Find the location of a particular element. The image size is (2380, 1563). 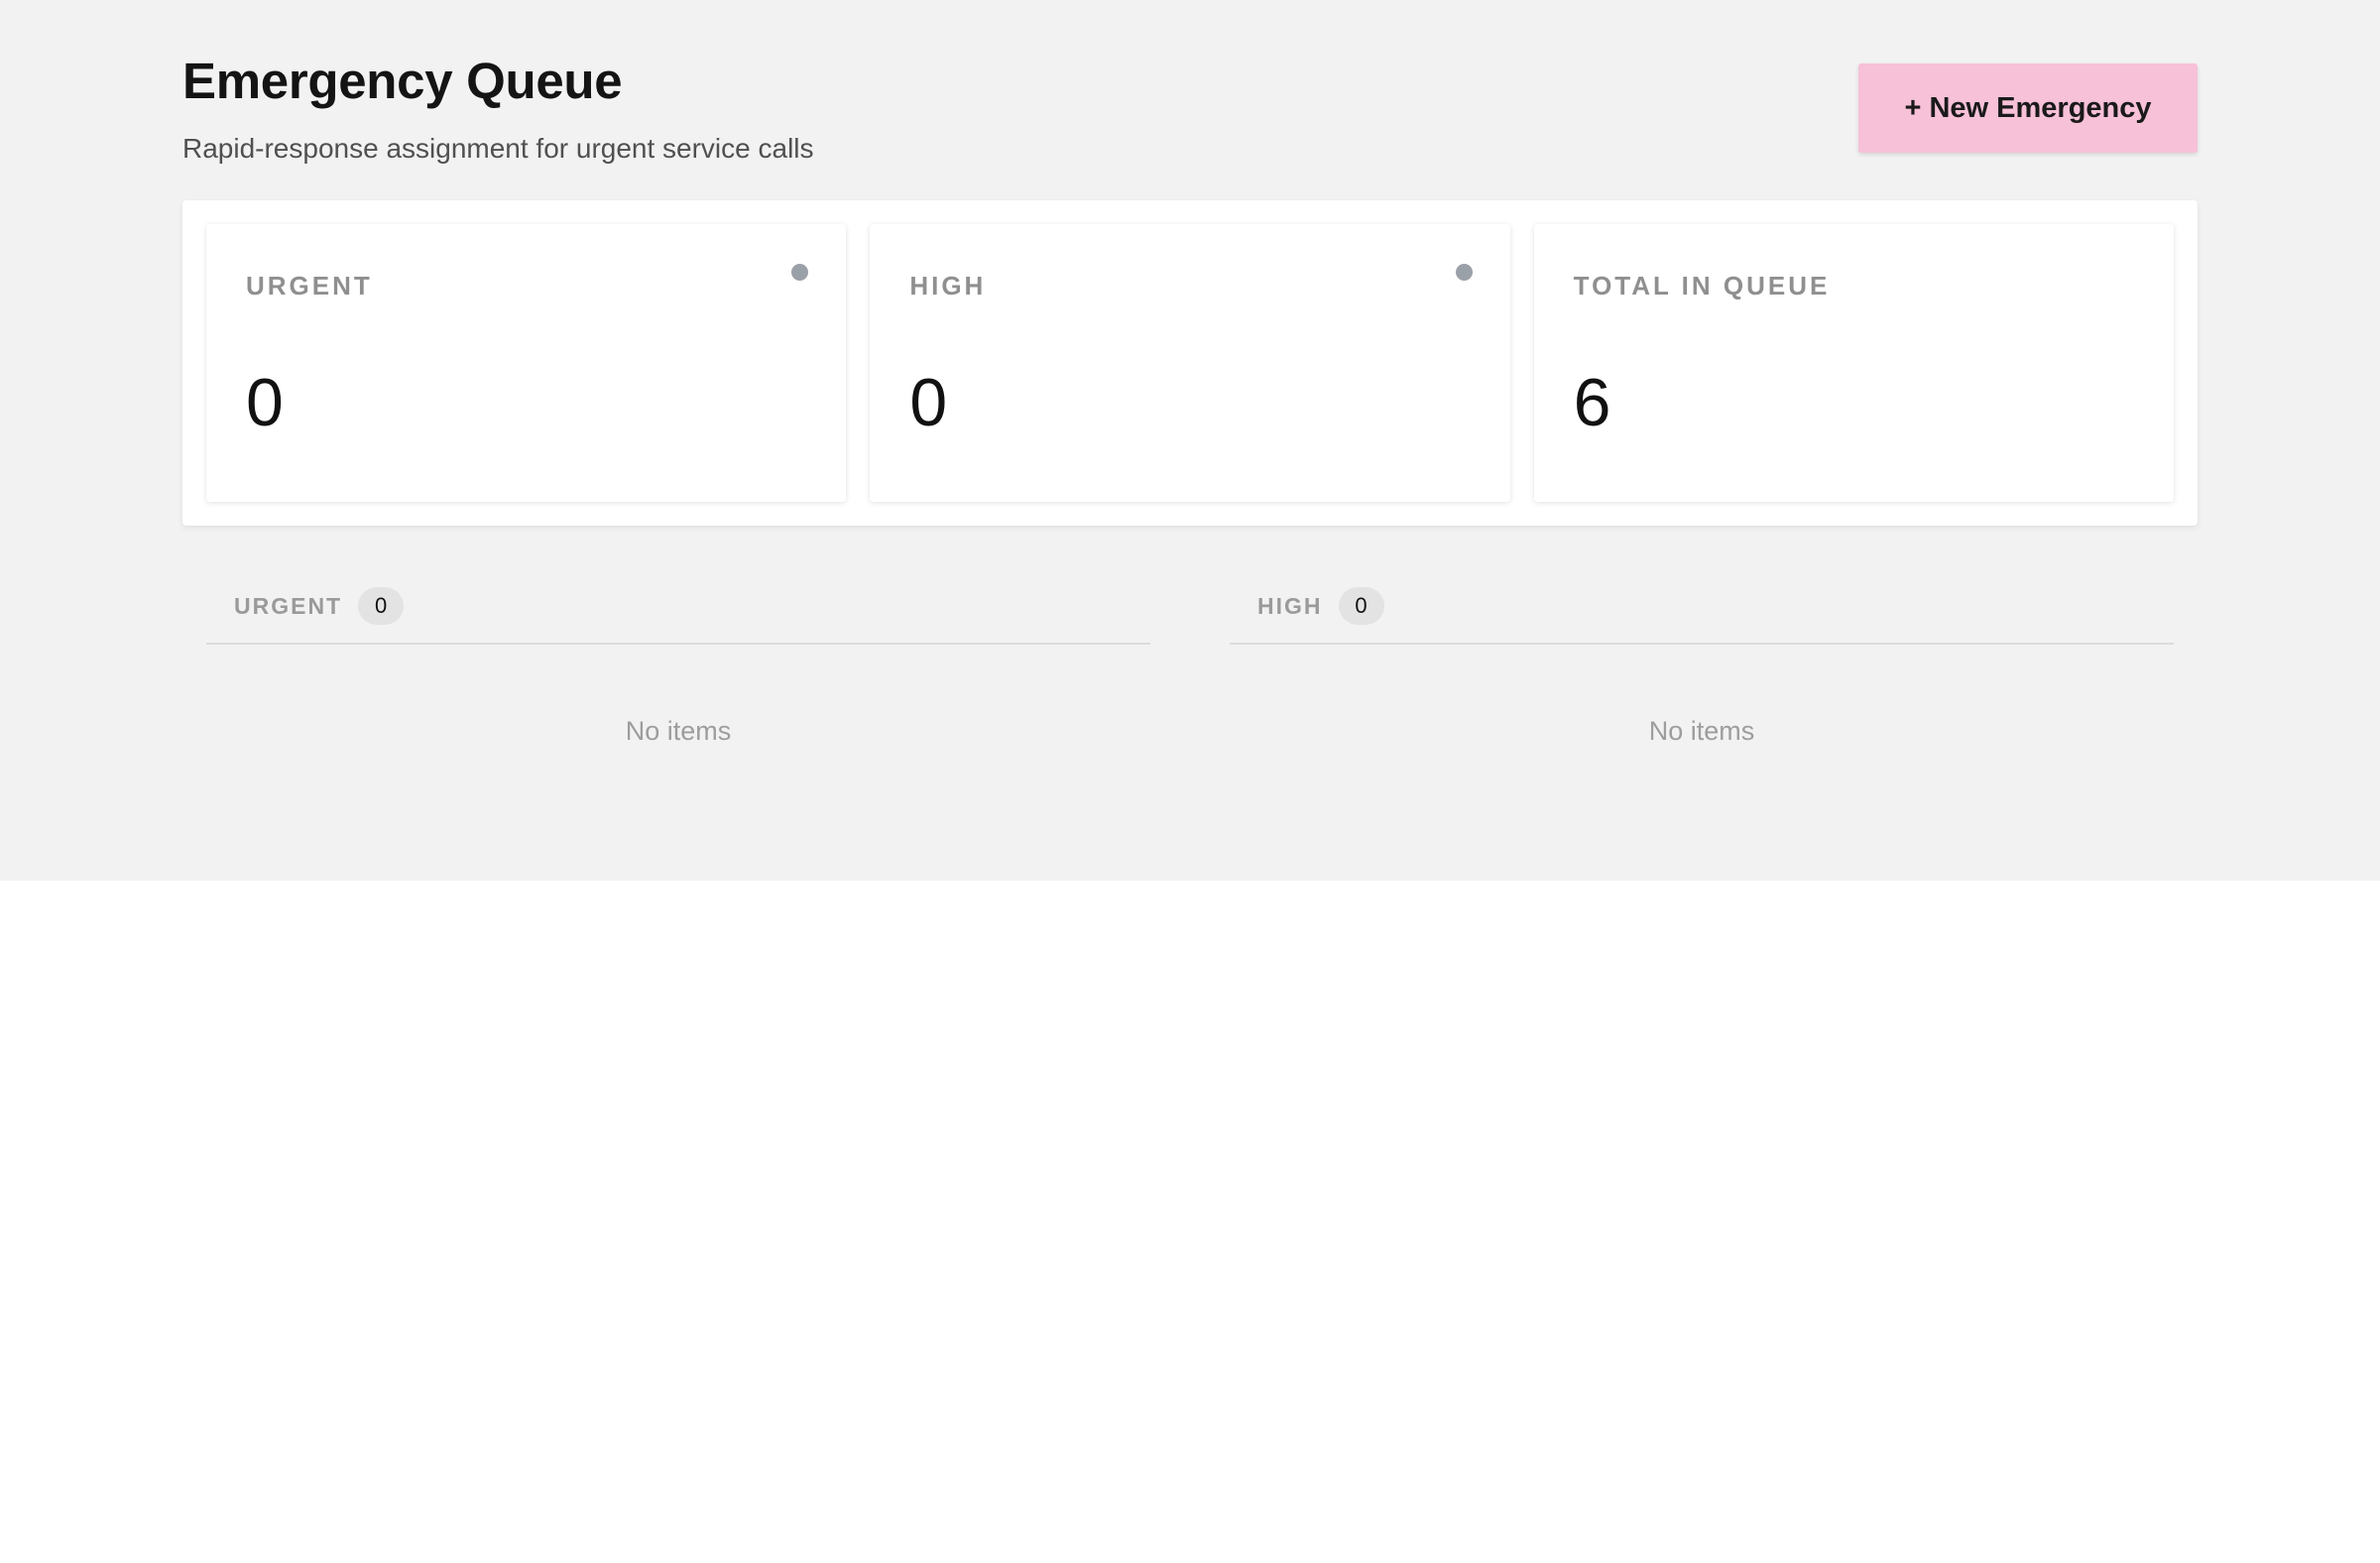

column-header: URGENT 0 is located at coordinates (678, 613).